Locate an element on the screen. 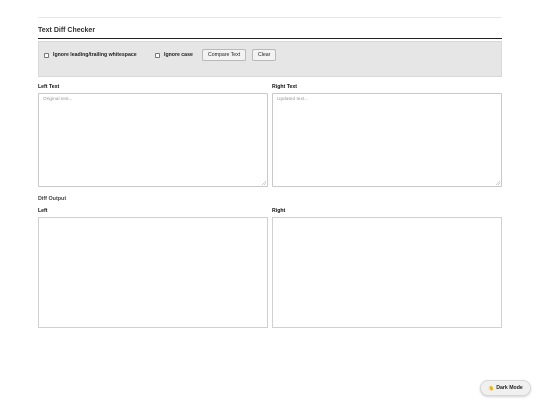 This screenshot has height=405, width=540. ignore-whitespace-checkbox is located at coordinates (46, 55).